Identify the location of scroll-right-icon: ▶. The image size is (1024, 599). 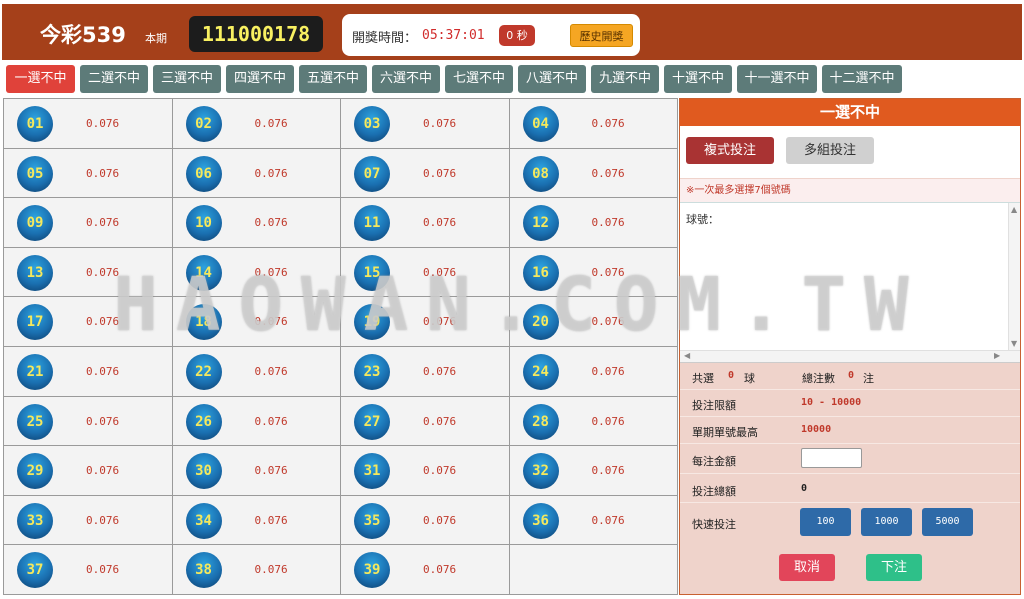
(997, 355).